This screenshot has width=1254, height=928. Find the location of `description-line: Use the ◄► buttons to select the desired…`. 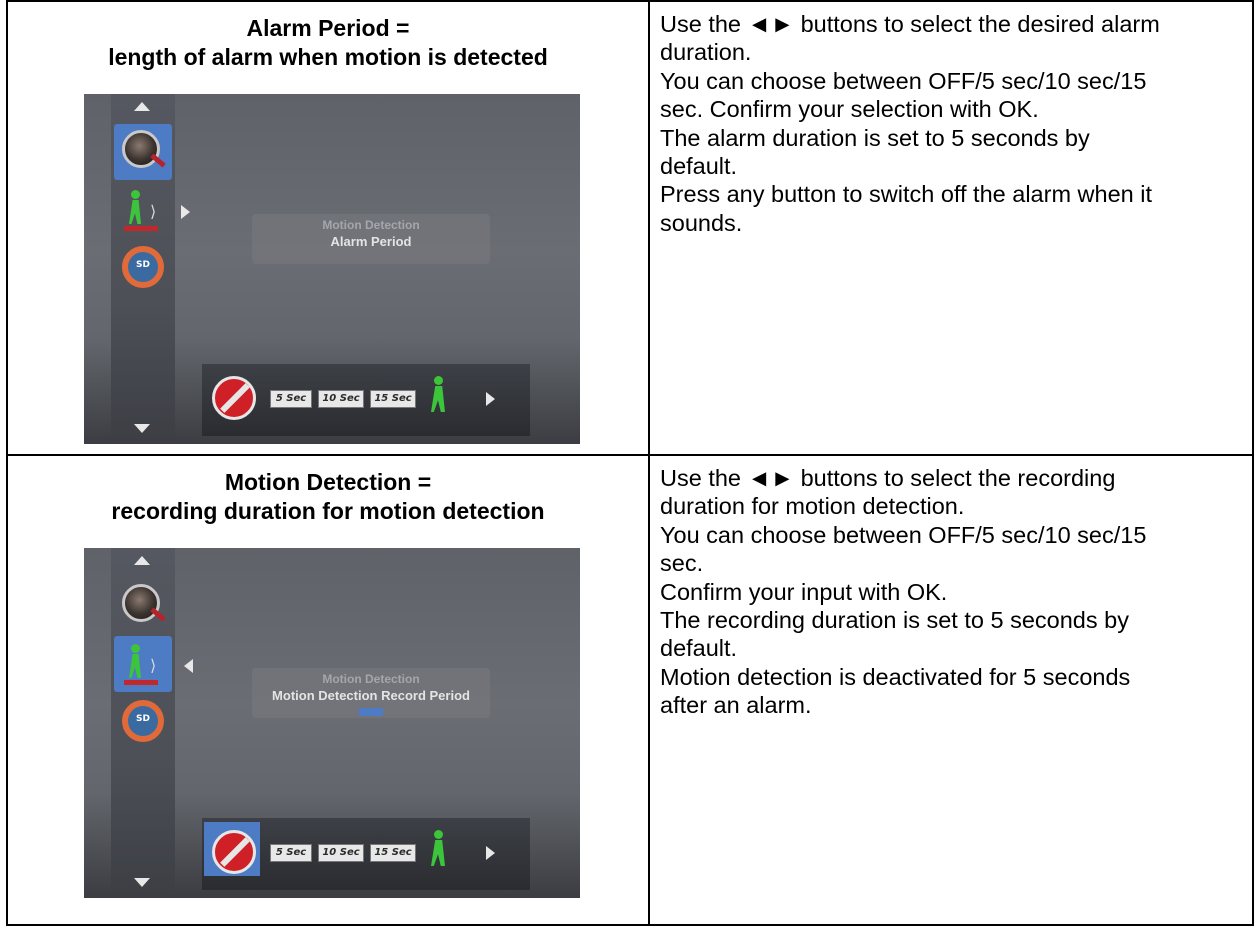

description-line: Use the ◄► buttons to select the desired… is located at coordinates (910, 24).